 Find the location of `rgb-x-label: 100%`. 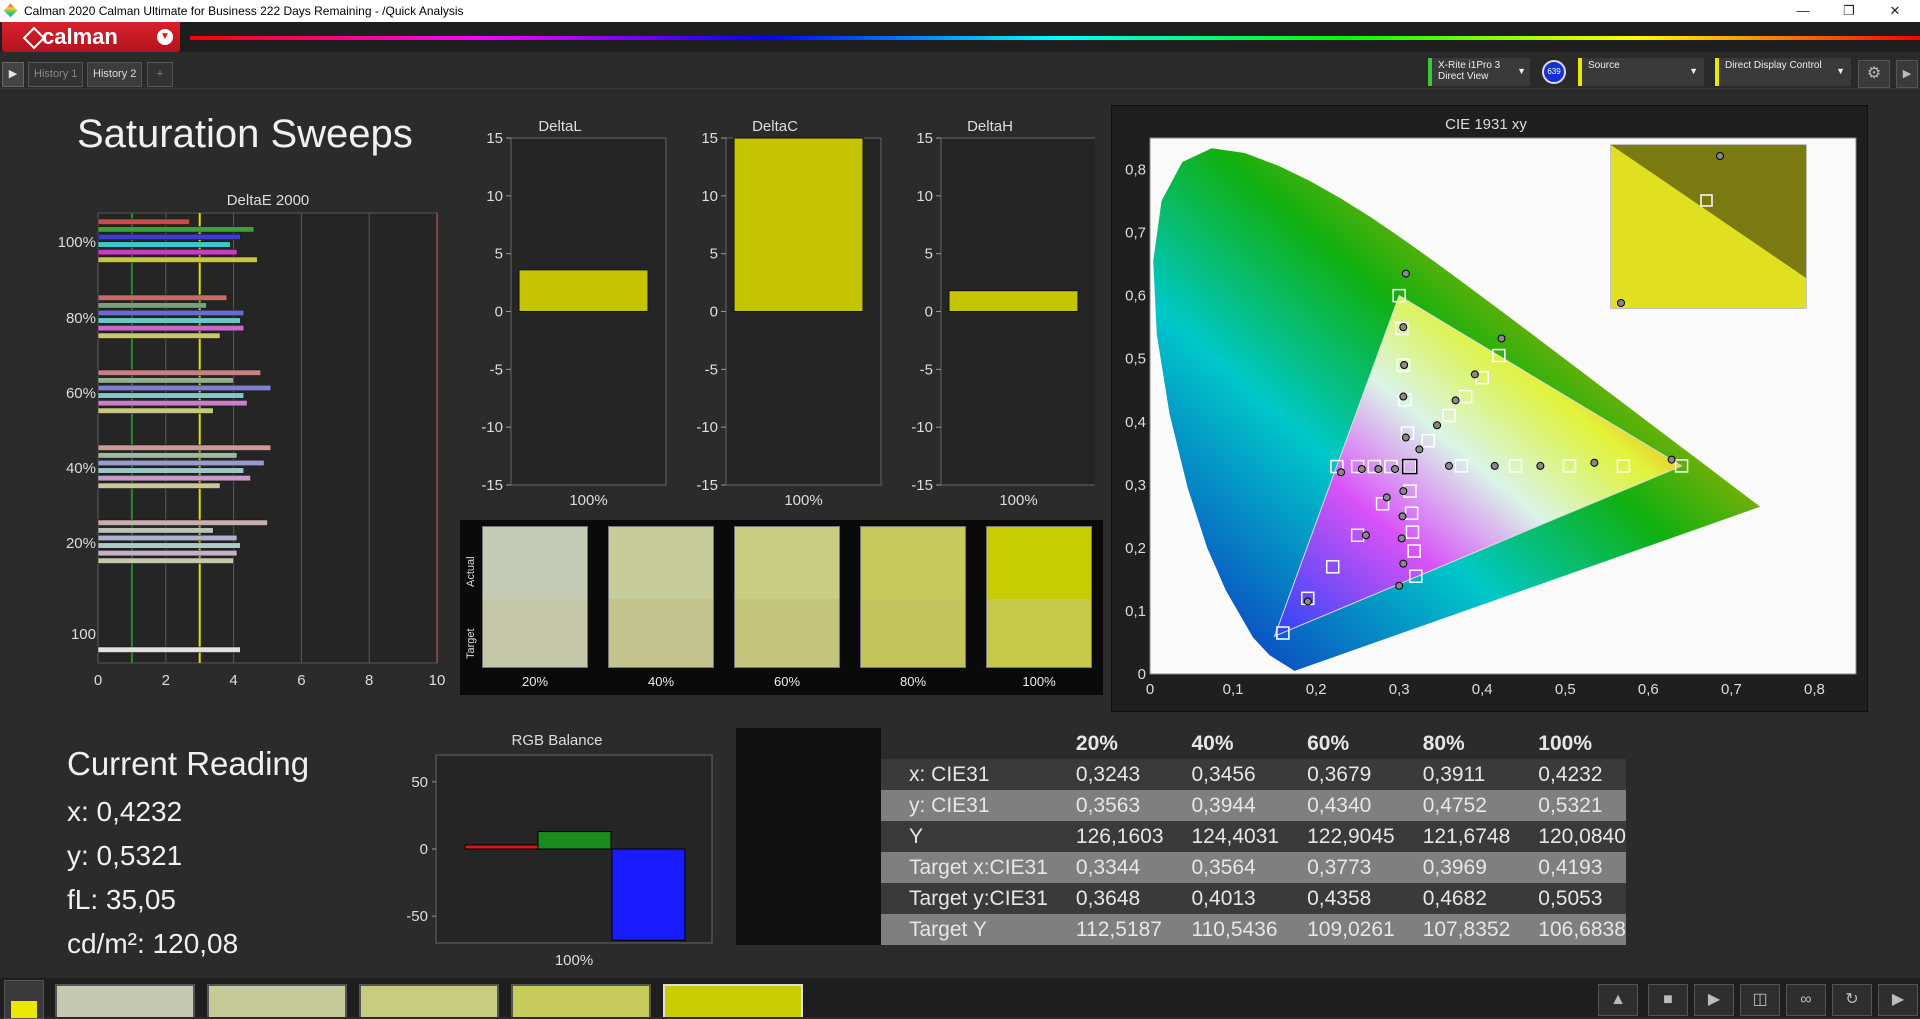

rgb-x-label: 100% is located at coordinates (574, 960).